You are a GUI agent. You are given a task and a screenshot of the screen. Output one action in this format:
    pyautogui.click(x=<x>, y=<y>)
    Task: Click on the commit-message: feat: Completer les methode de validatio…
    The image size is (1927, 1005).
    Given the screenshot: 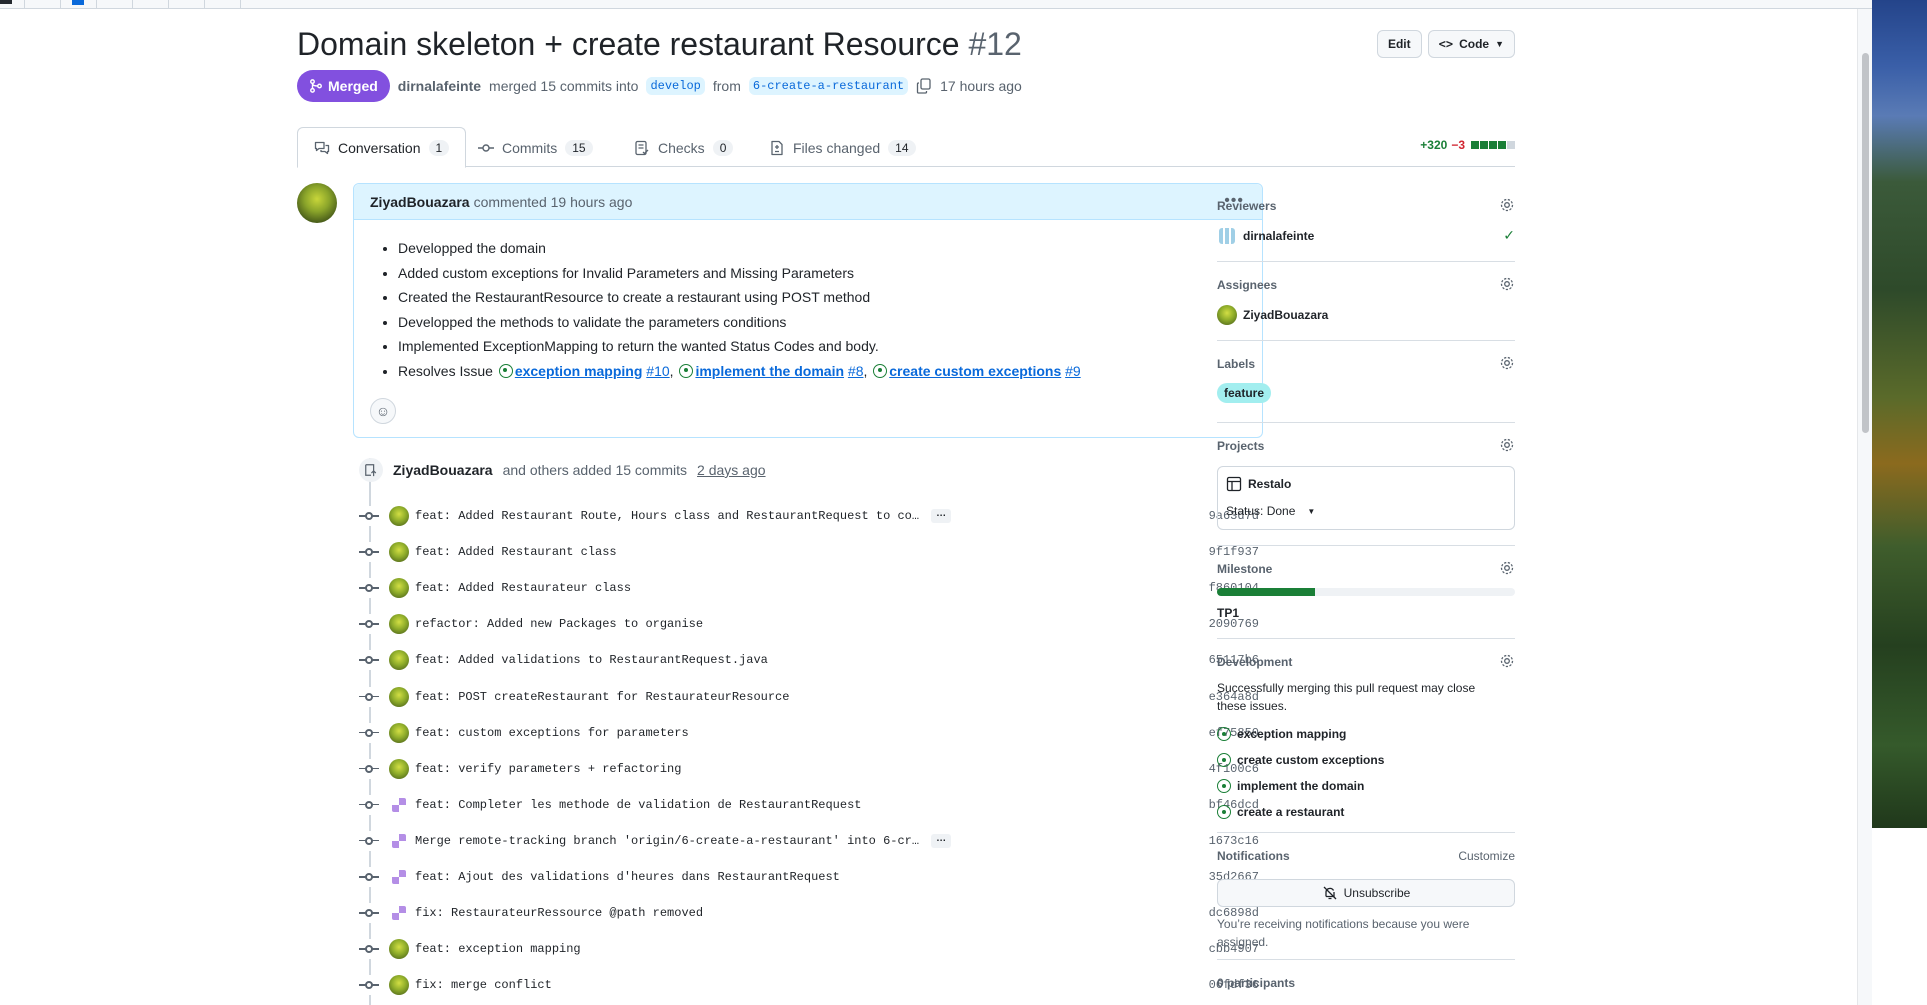 What is the action you would take?
    pyautogui.click(x=638, y=805)
    